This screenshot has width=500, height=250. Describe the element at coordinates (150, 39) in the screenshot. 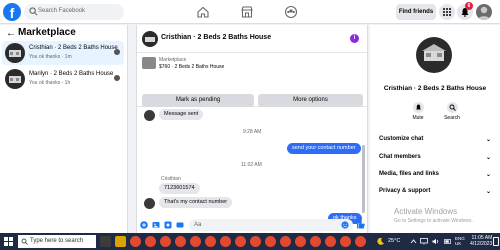

I see `chat-avatar` at that location.